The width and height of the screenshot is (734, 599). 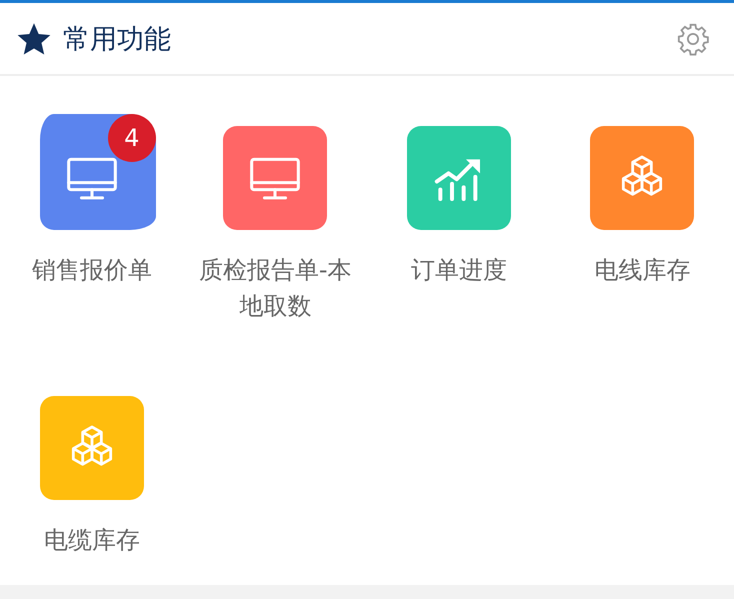 What do you see at coordinates (91, 270) in the screenshot?
I see `app-label: 销售报价单` at bounding box center [91, 270].